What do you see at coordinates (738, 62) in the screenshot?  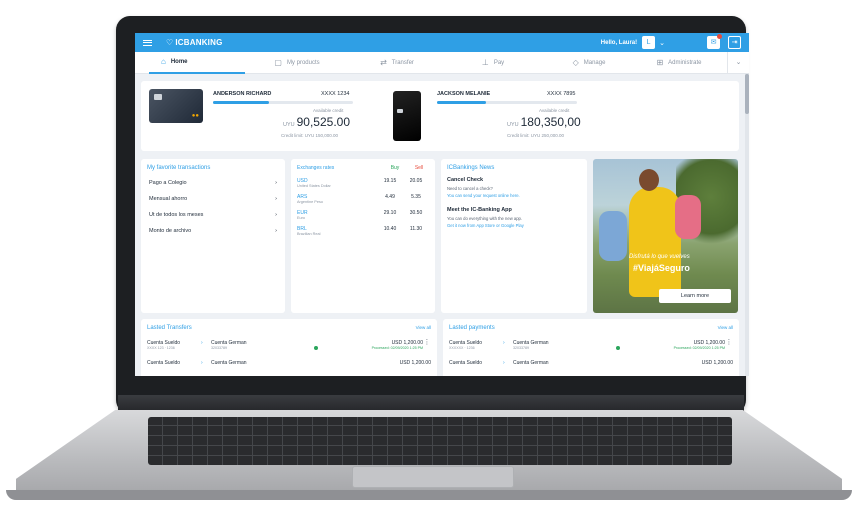 I see `tabs-more-chevron-icon: ⌄` at bounding box center [738, 62].